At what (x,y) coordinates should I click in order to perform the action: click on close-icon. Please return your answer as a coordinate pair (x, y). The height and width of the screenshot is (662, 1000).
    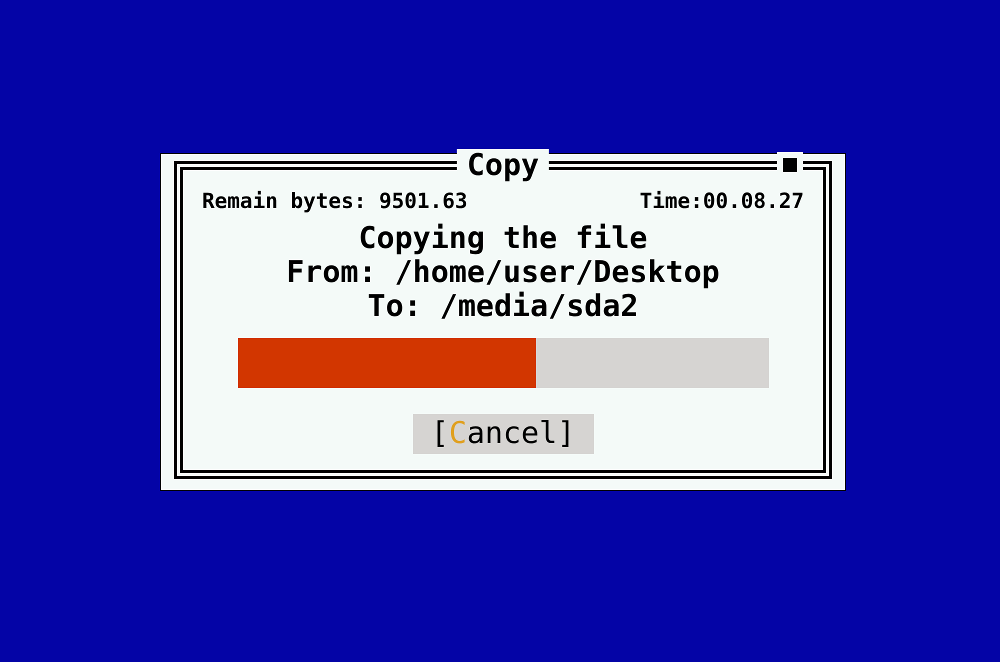
    Looking at the image, I should click on (790, 165).